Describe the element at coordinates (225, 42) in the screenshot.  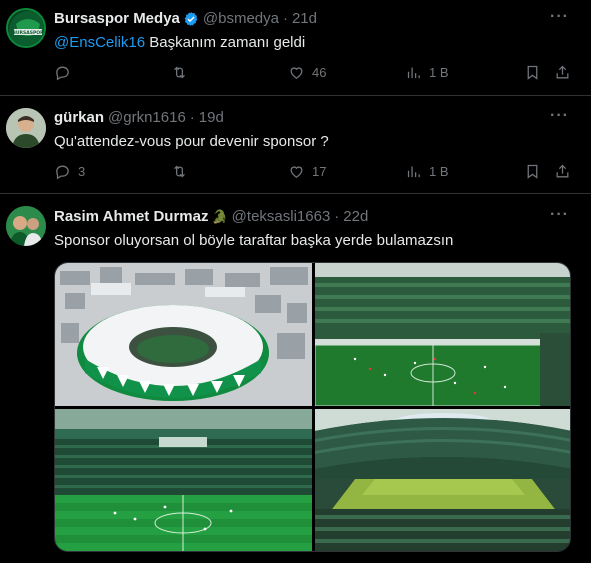
I see `tweet-text-body: Başkanım zamanı geldi` at that location.